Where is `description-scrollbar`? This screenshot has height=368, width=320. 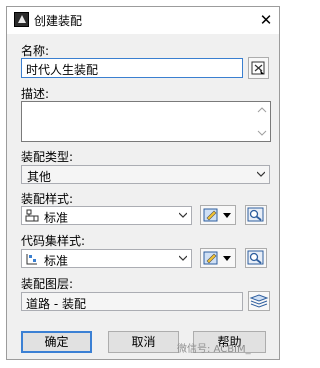
description-scrollbar is located at coordinates (262, 121).